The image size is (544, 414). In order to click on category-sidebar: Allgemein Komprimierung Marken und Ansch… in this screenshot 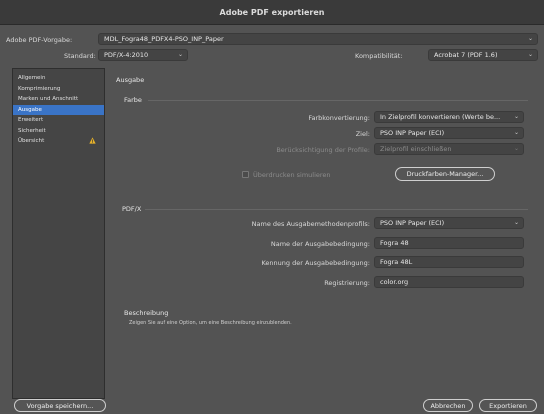, I will do `click(58, 233)`.